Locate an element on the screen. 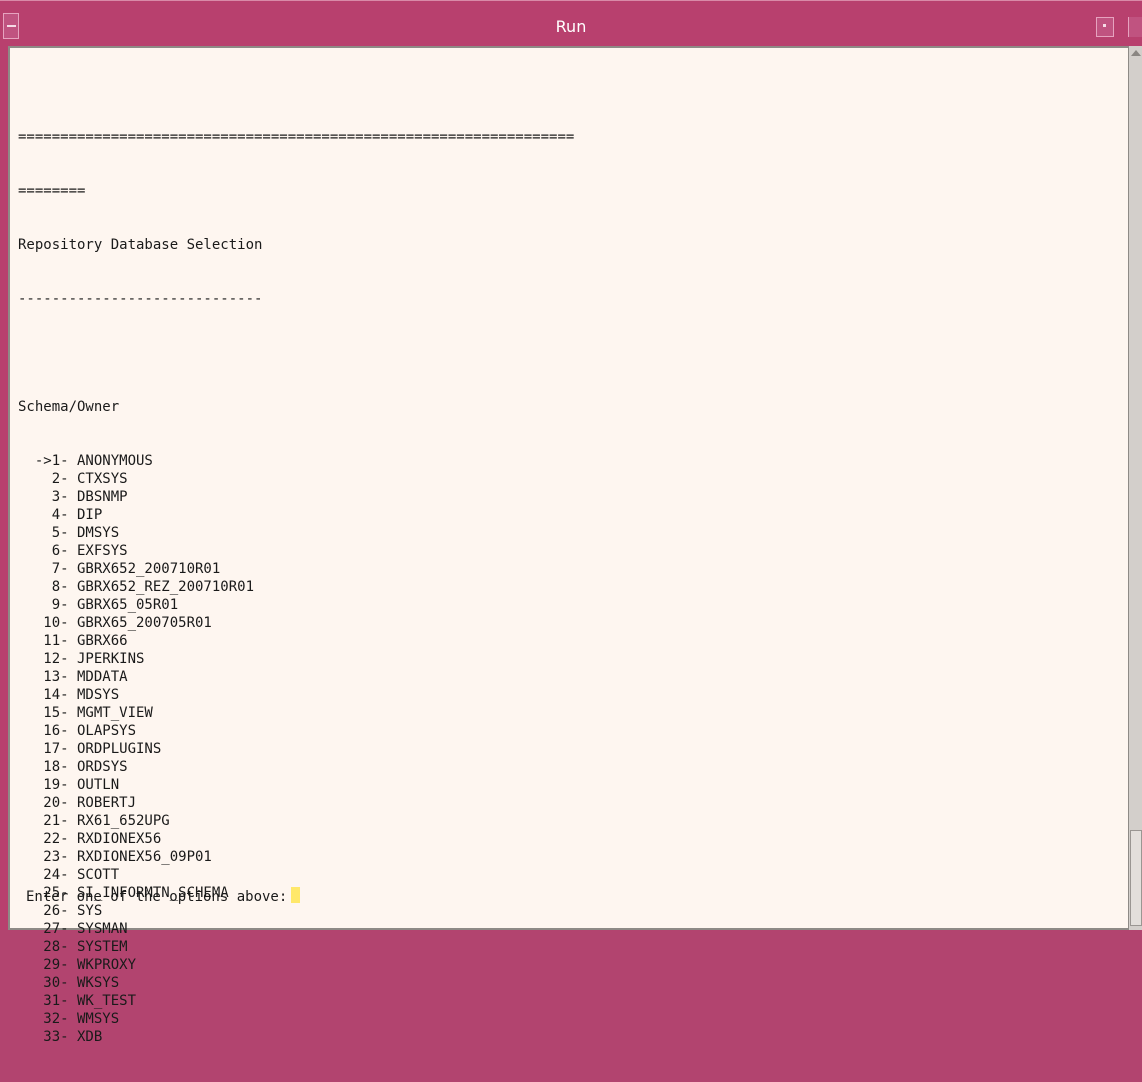  section-heading: Repository Database Selection is located at coordinates (140, 245).